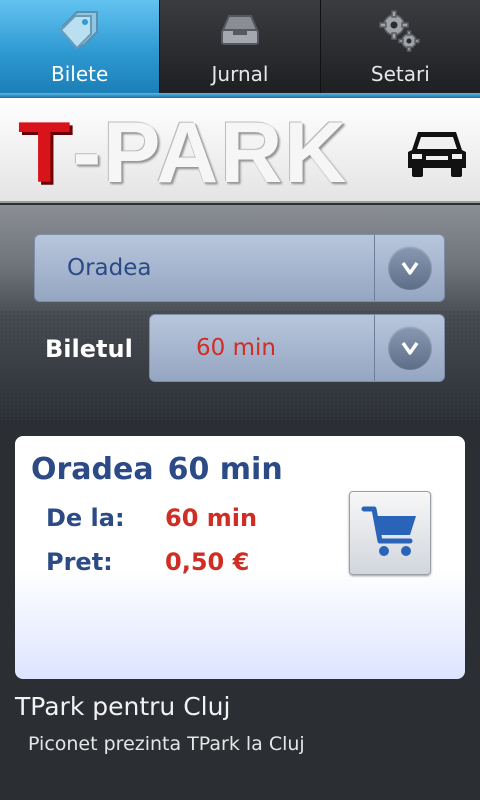 This screenshot has height=800, width=480. What do you see at coordinates (211, 518) in the screenshot?
I see `from-value: 60 min` at bounding box center [211, 518].